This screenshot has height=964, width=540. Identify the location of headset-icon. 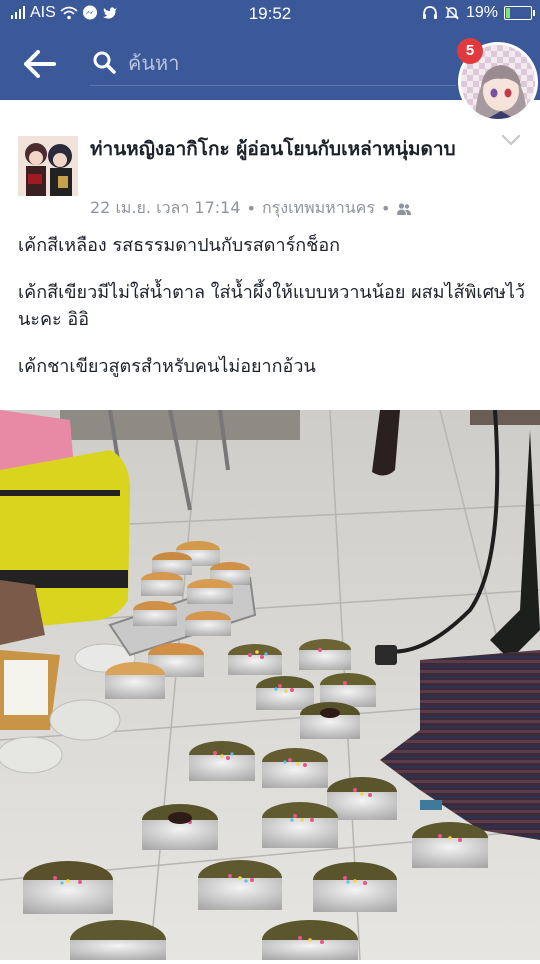
(429, 12).